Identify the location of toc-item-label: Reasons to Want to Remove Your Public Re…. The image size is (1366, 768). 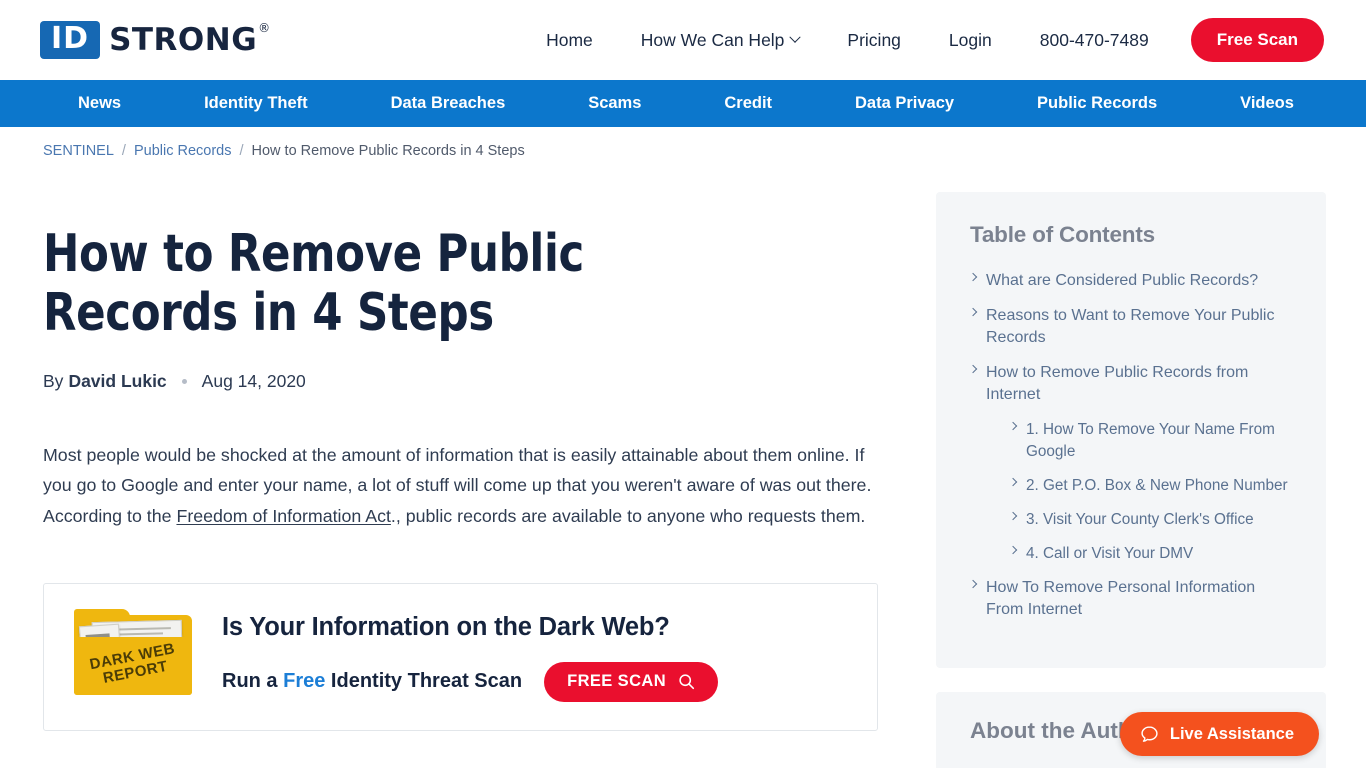
(1130, 327).